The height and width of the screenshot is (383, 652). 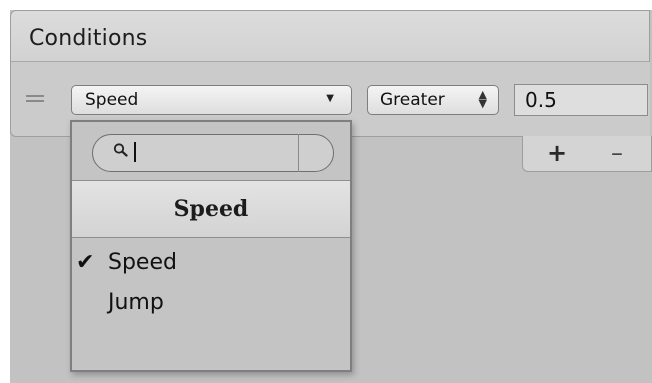 What do you see at coordinates (35, 100) in the screenshot?
I see `drag-handle-icon` at bounding box center [35, 100].